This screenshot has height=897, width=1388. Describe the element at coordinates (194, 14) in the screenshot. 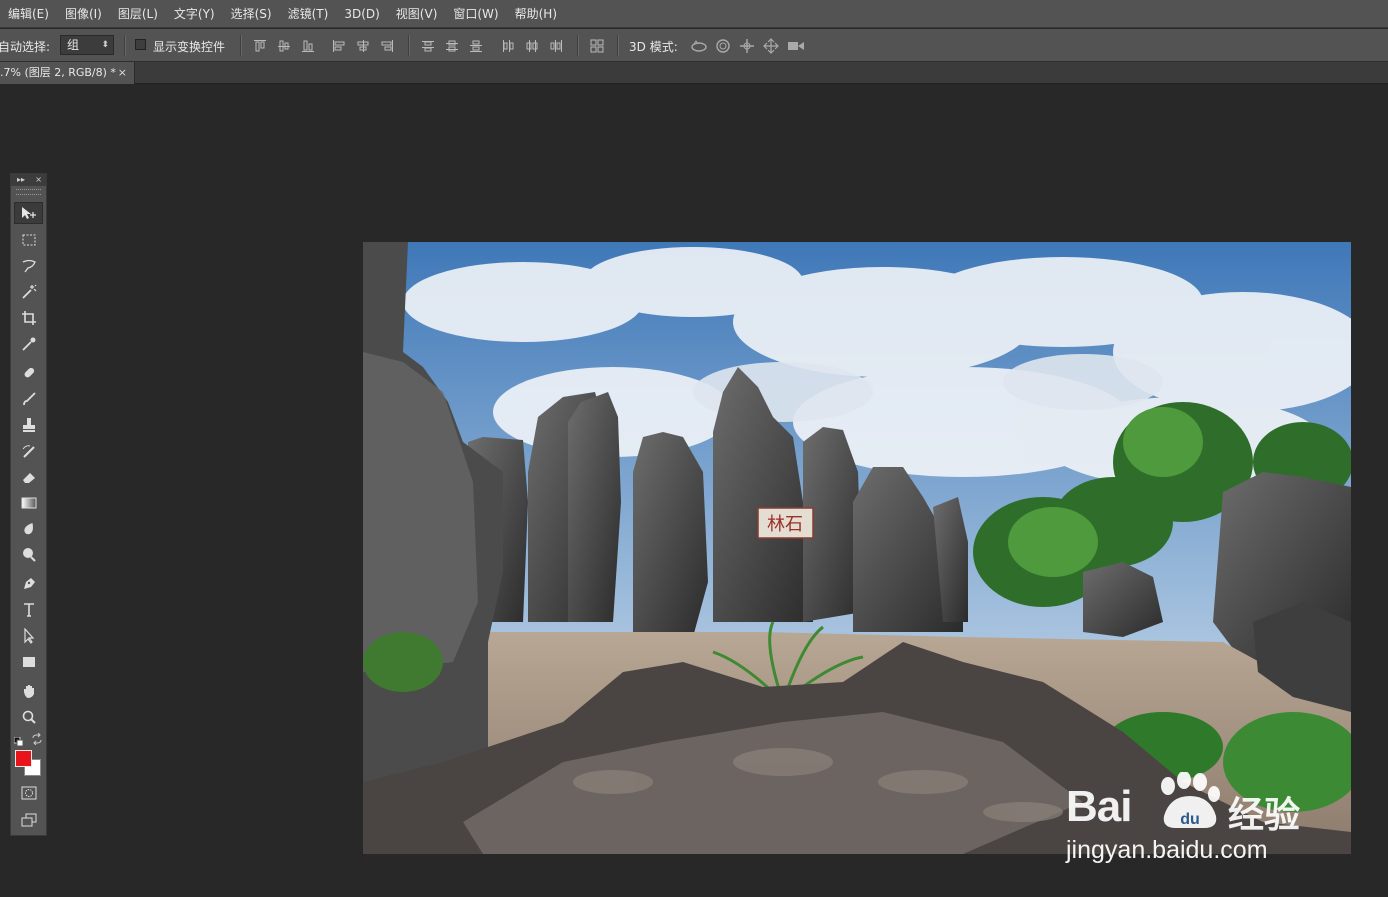

I see `menu-type: 文字(Y)` at that location.